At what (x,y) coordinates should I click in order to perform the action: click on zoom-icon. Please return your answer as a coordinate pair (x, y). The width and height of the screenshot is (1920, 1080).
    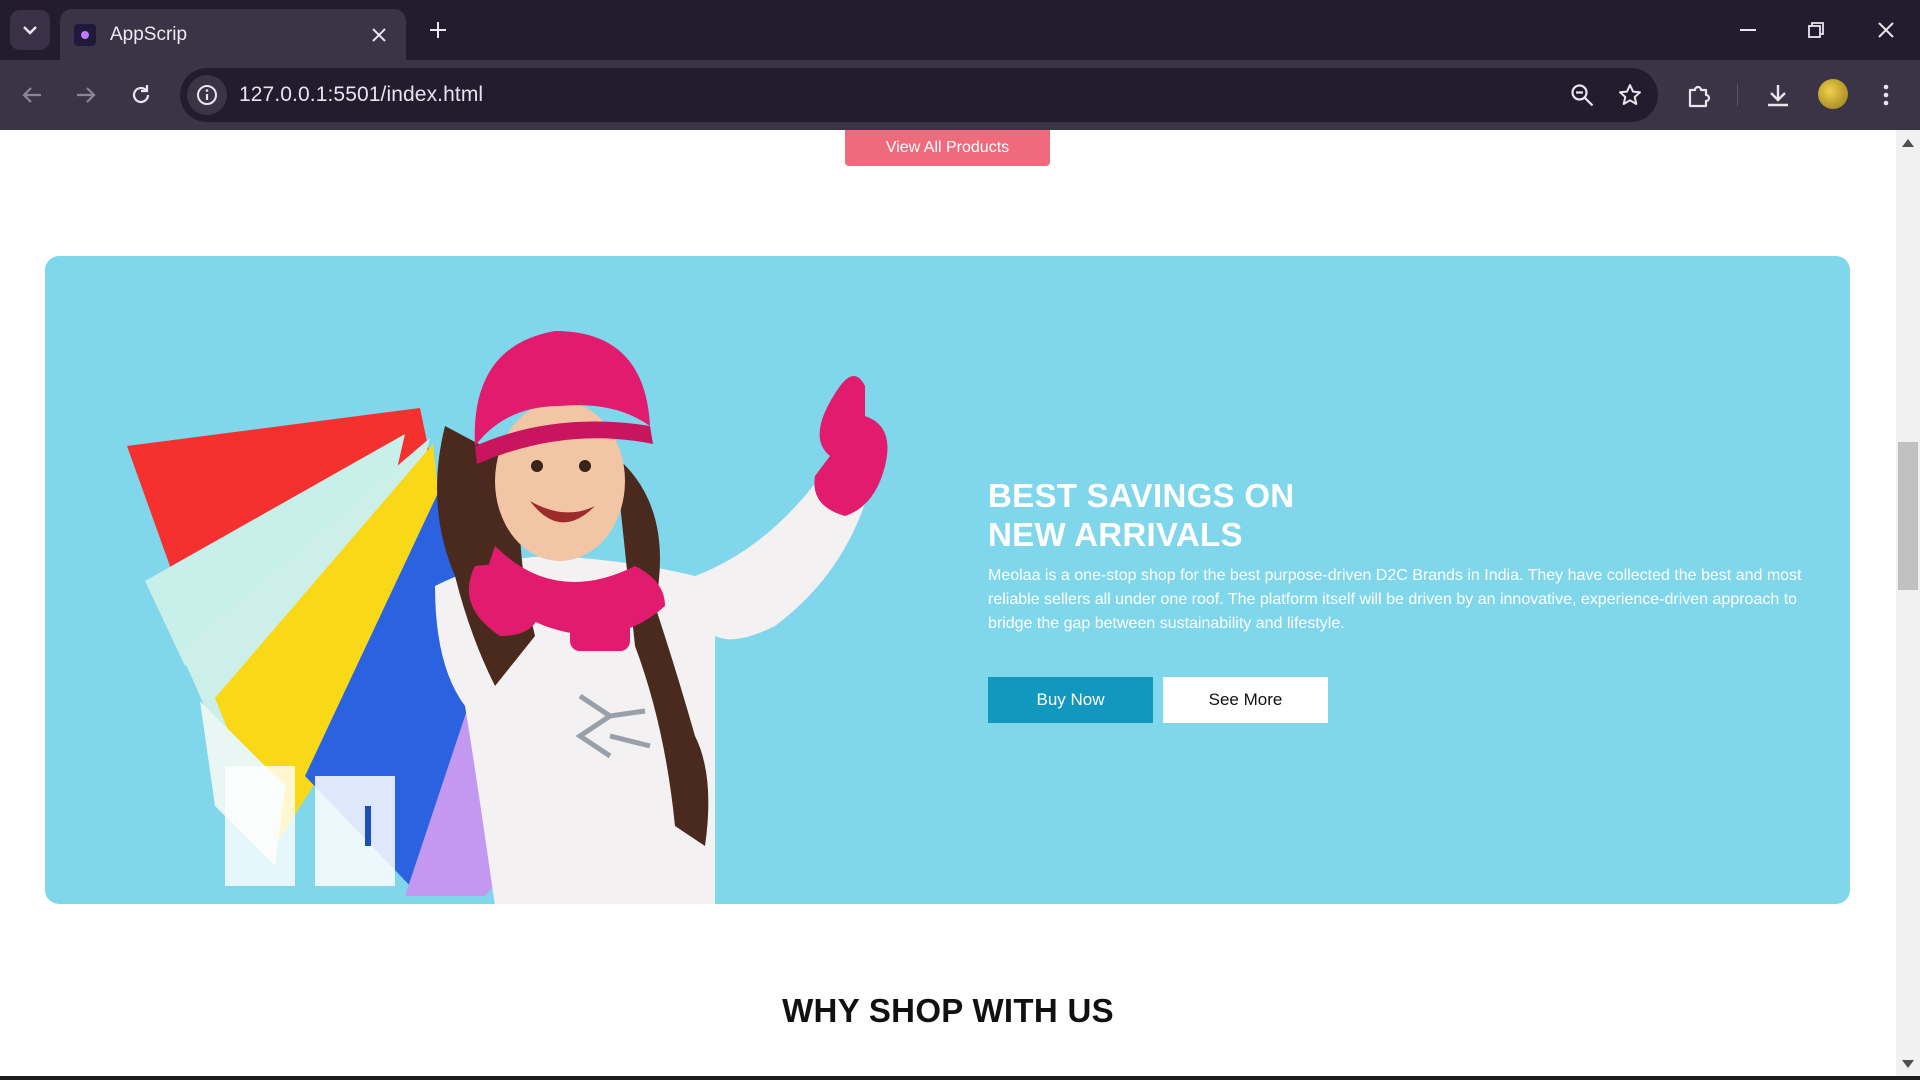
    Looking at the image, I should click on (1582, 95).